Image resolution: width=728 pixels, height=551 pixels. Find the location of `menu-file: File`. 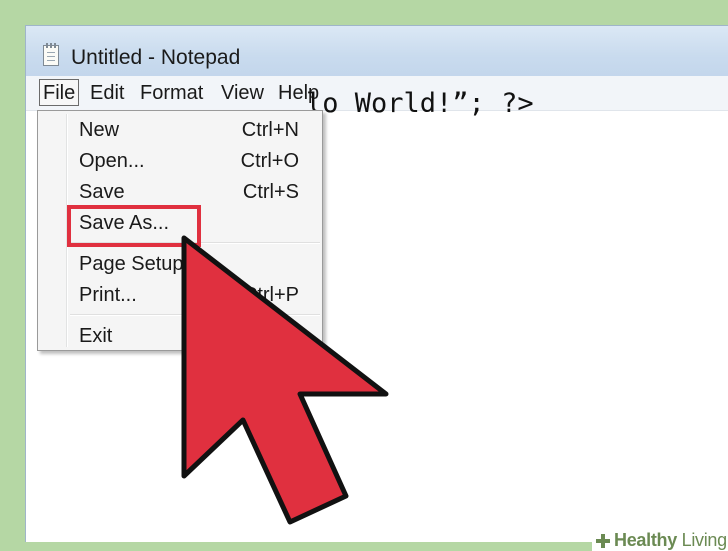

menu-file: File is located at coordinates (59, 92).